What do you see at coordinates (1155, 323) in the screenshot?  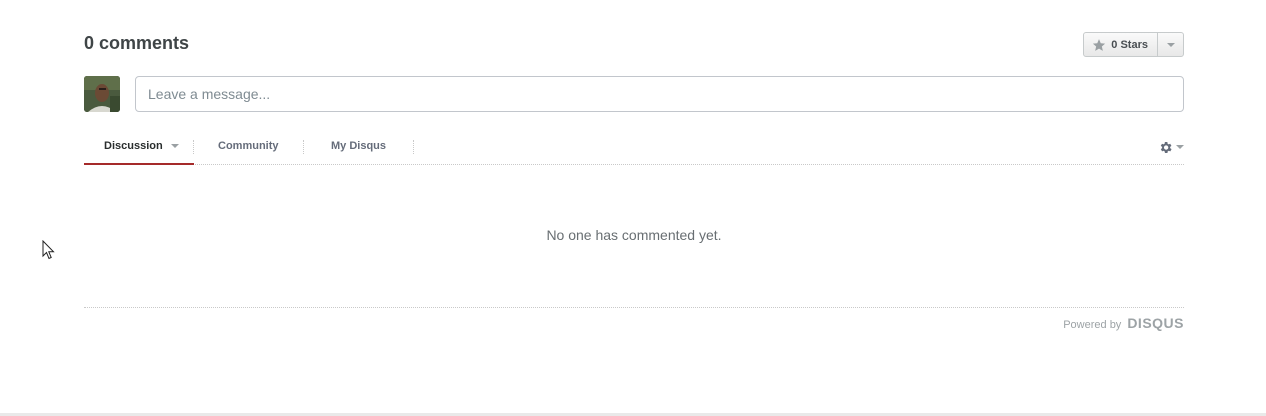 I see `disqus-logo: DISQUS` at bounding box center [1155, 323].